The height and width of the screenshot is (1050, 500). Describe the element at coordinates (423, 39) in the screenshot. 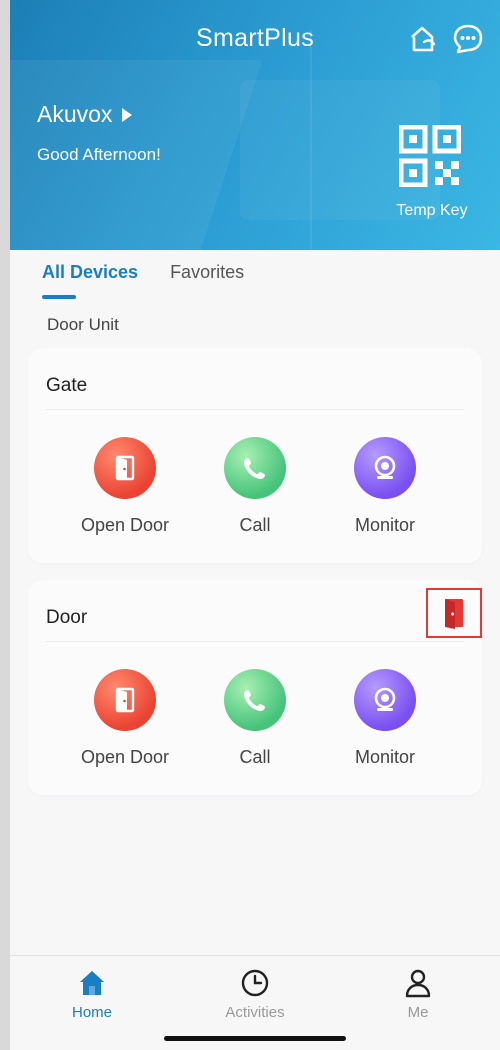

I see `home-switch-icon` at that location.